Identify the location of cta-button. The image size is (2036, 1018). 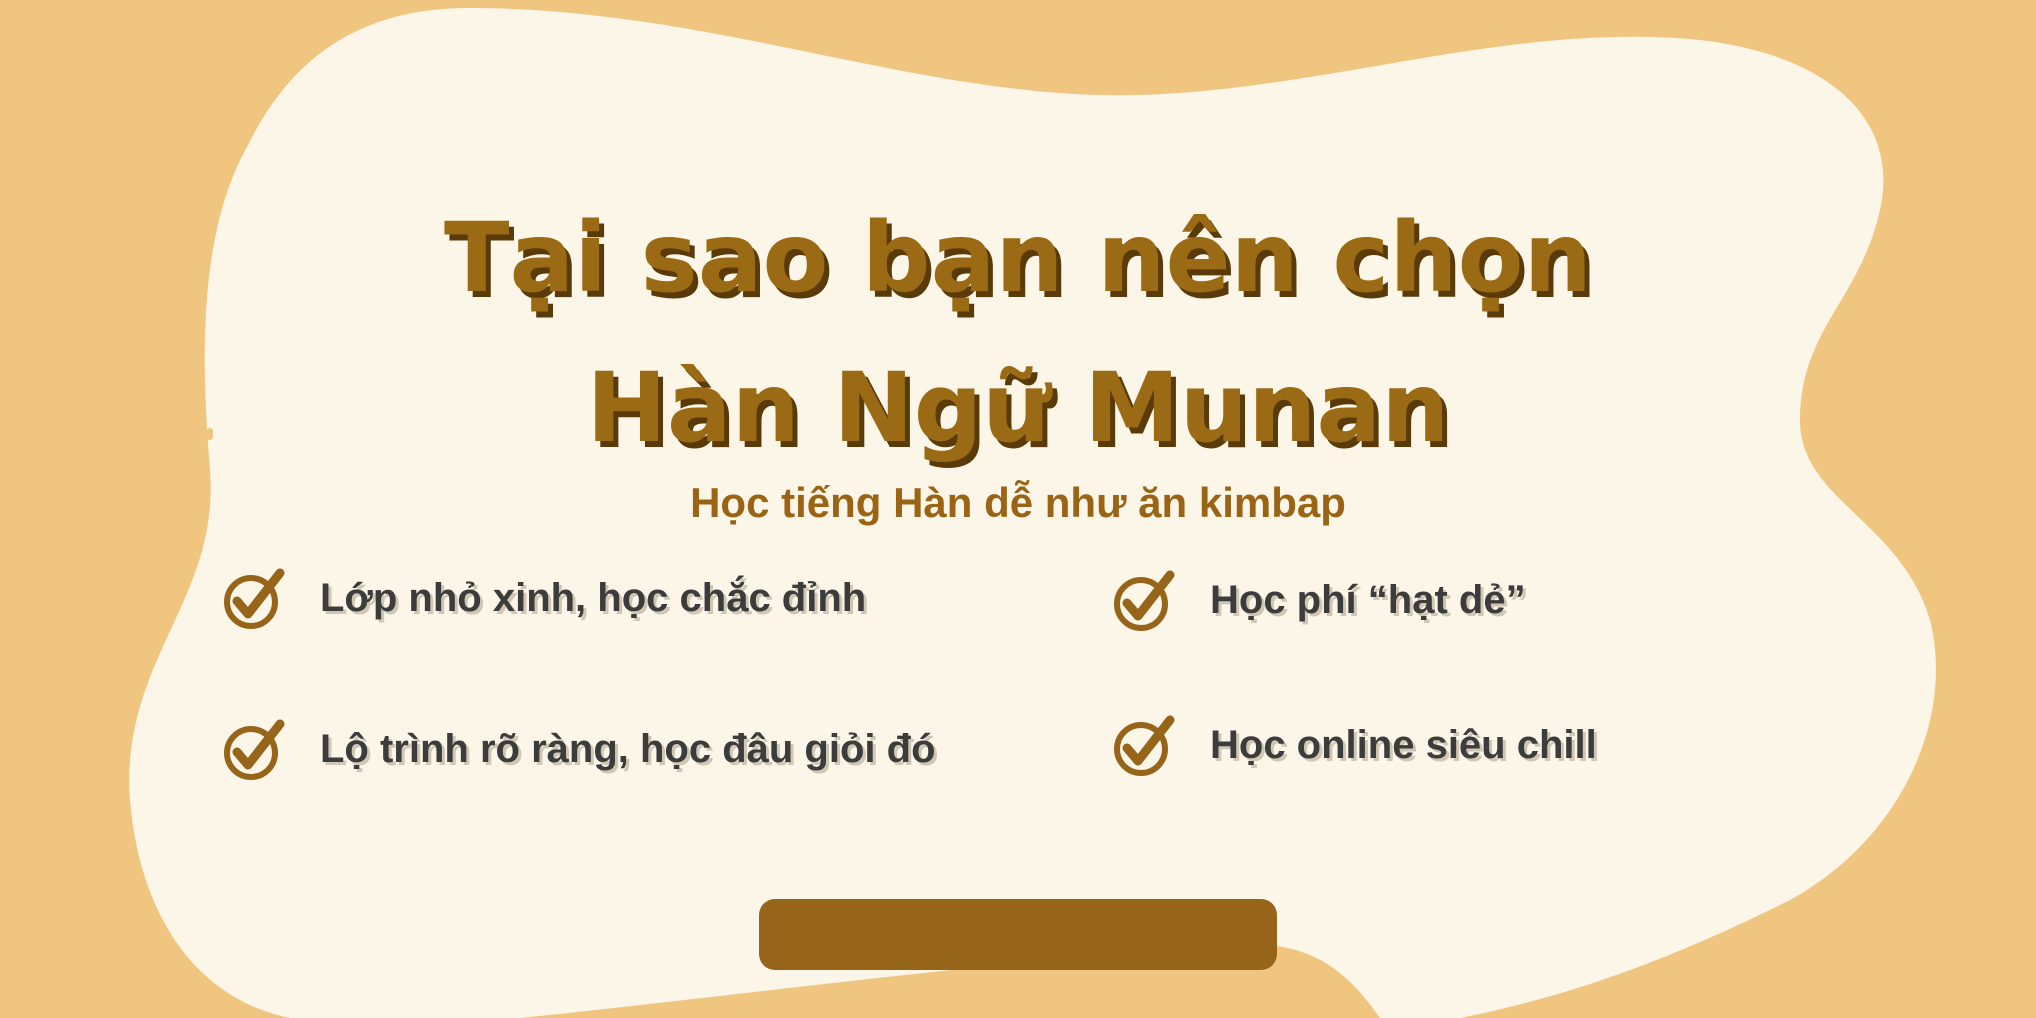
(1018, 934).